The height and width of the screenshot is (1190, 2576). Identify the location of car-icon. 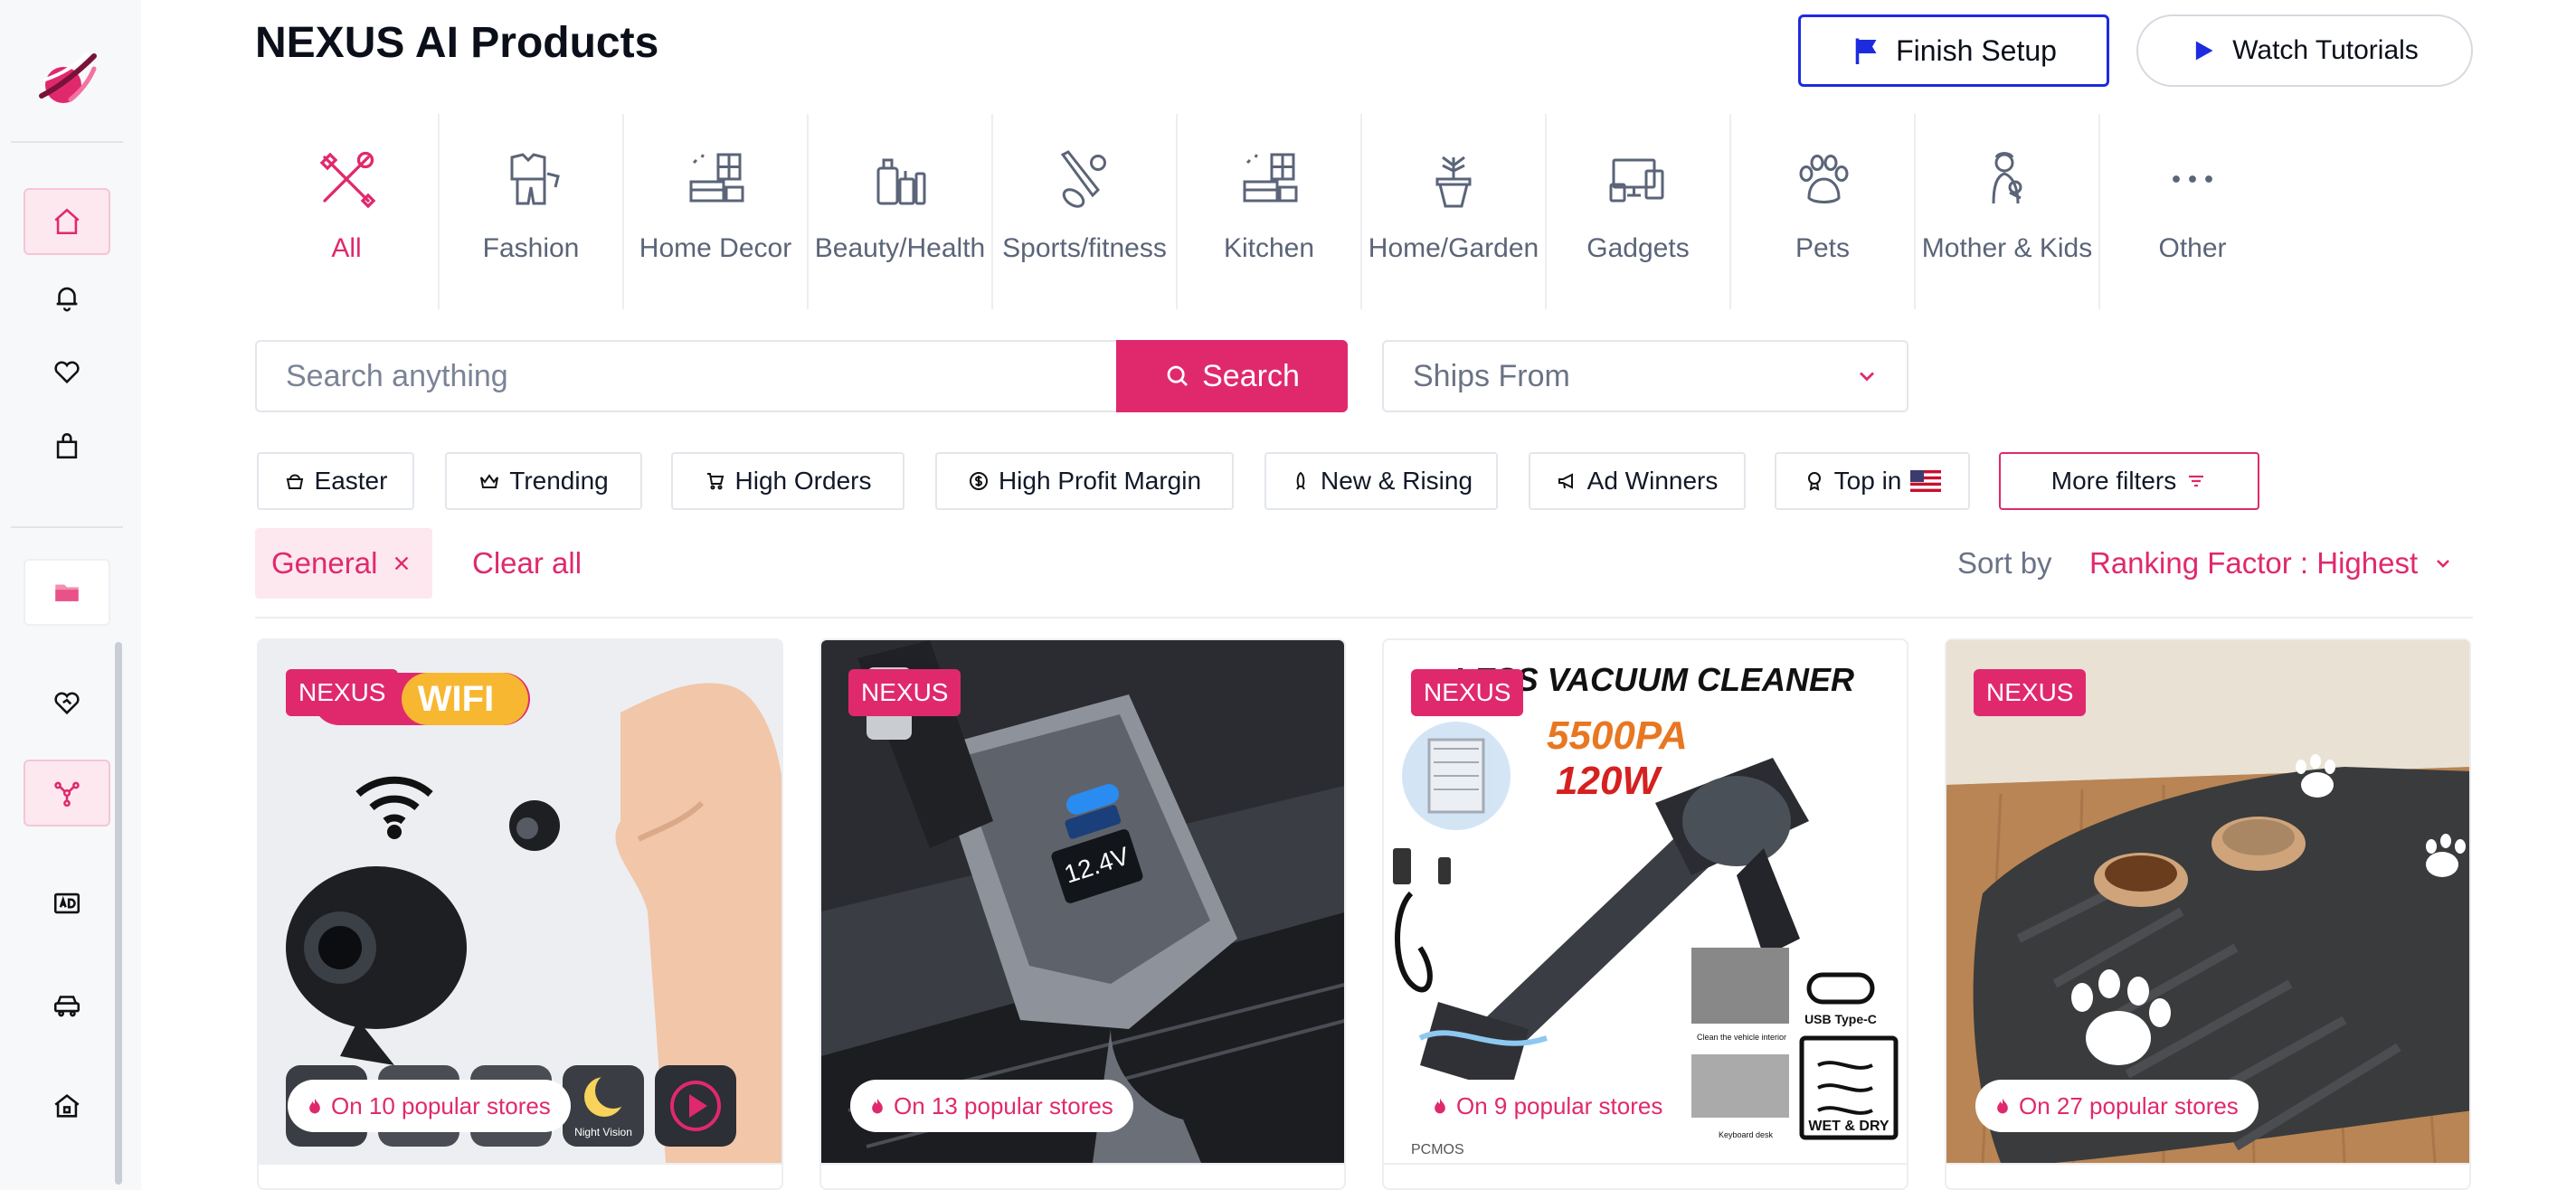
(66, 1007).